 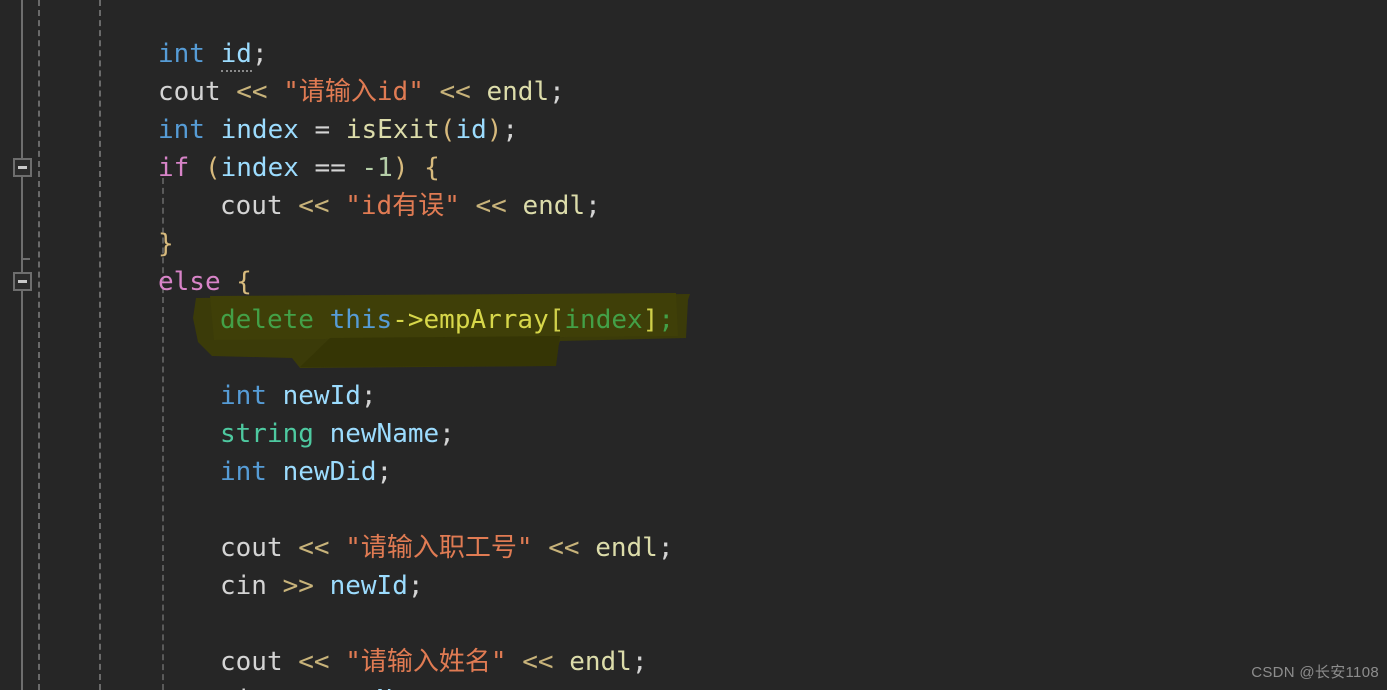 I want to click on code-token: ->, so click(x=408, y=320).